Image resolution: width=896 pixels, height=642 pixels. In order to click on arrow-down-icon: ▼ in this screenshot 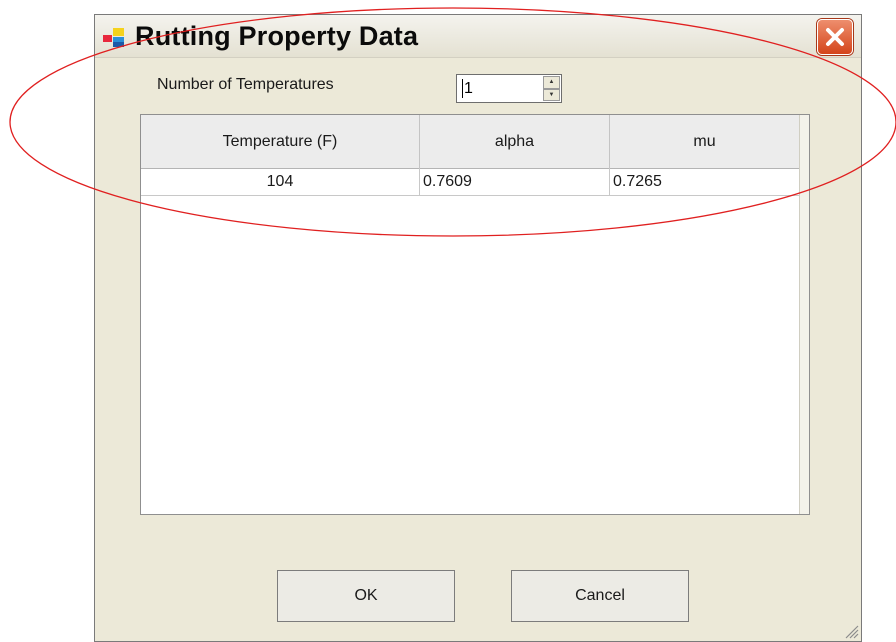, I will do `click(551, 94)`.